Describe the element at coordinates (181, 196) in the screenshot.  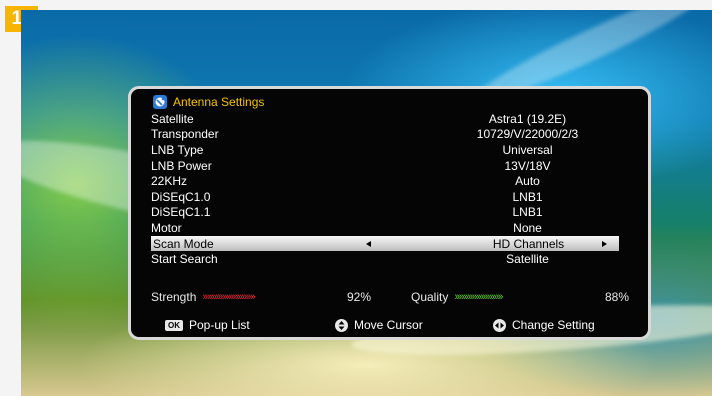
I see `setting-label: DiSEqC1.0` at that location.